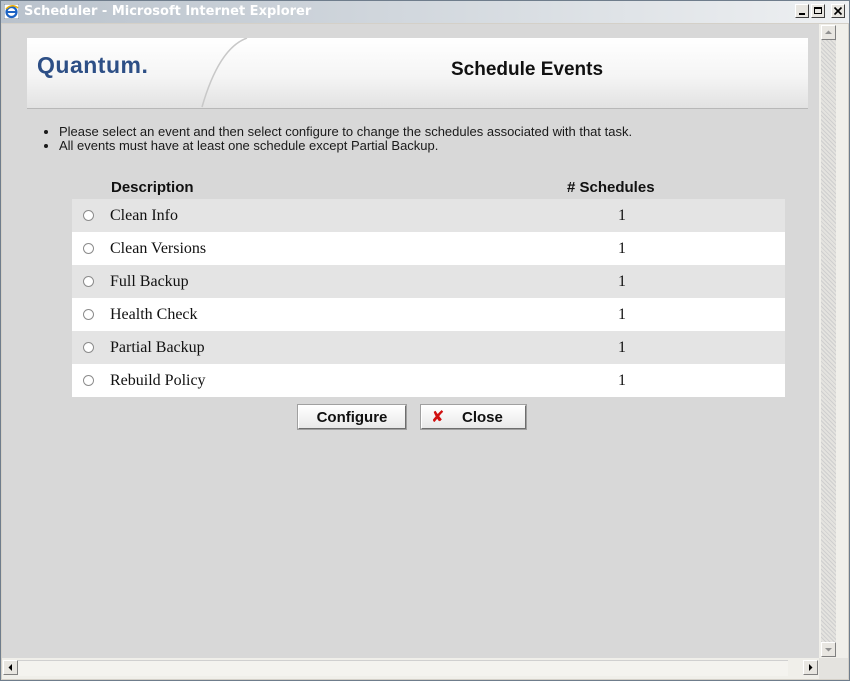 This screenshot has height=681, width=850. Describe the element at coordinates (168, 11) in the screenshot. I see `window-title: Scheduler - Microsoft Internet Explorer` at that location.